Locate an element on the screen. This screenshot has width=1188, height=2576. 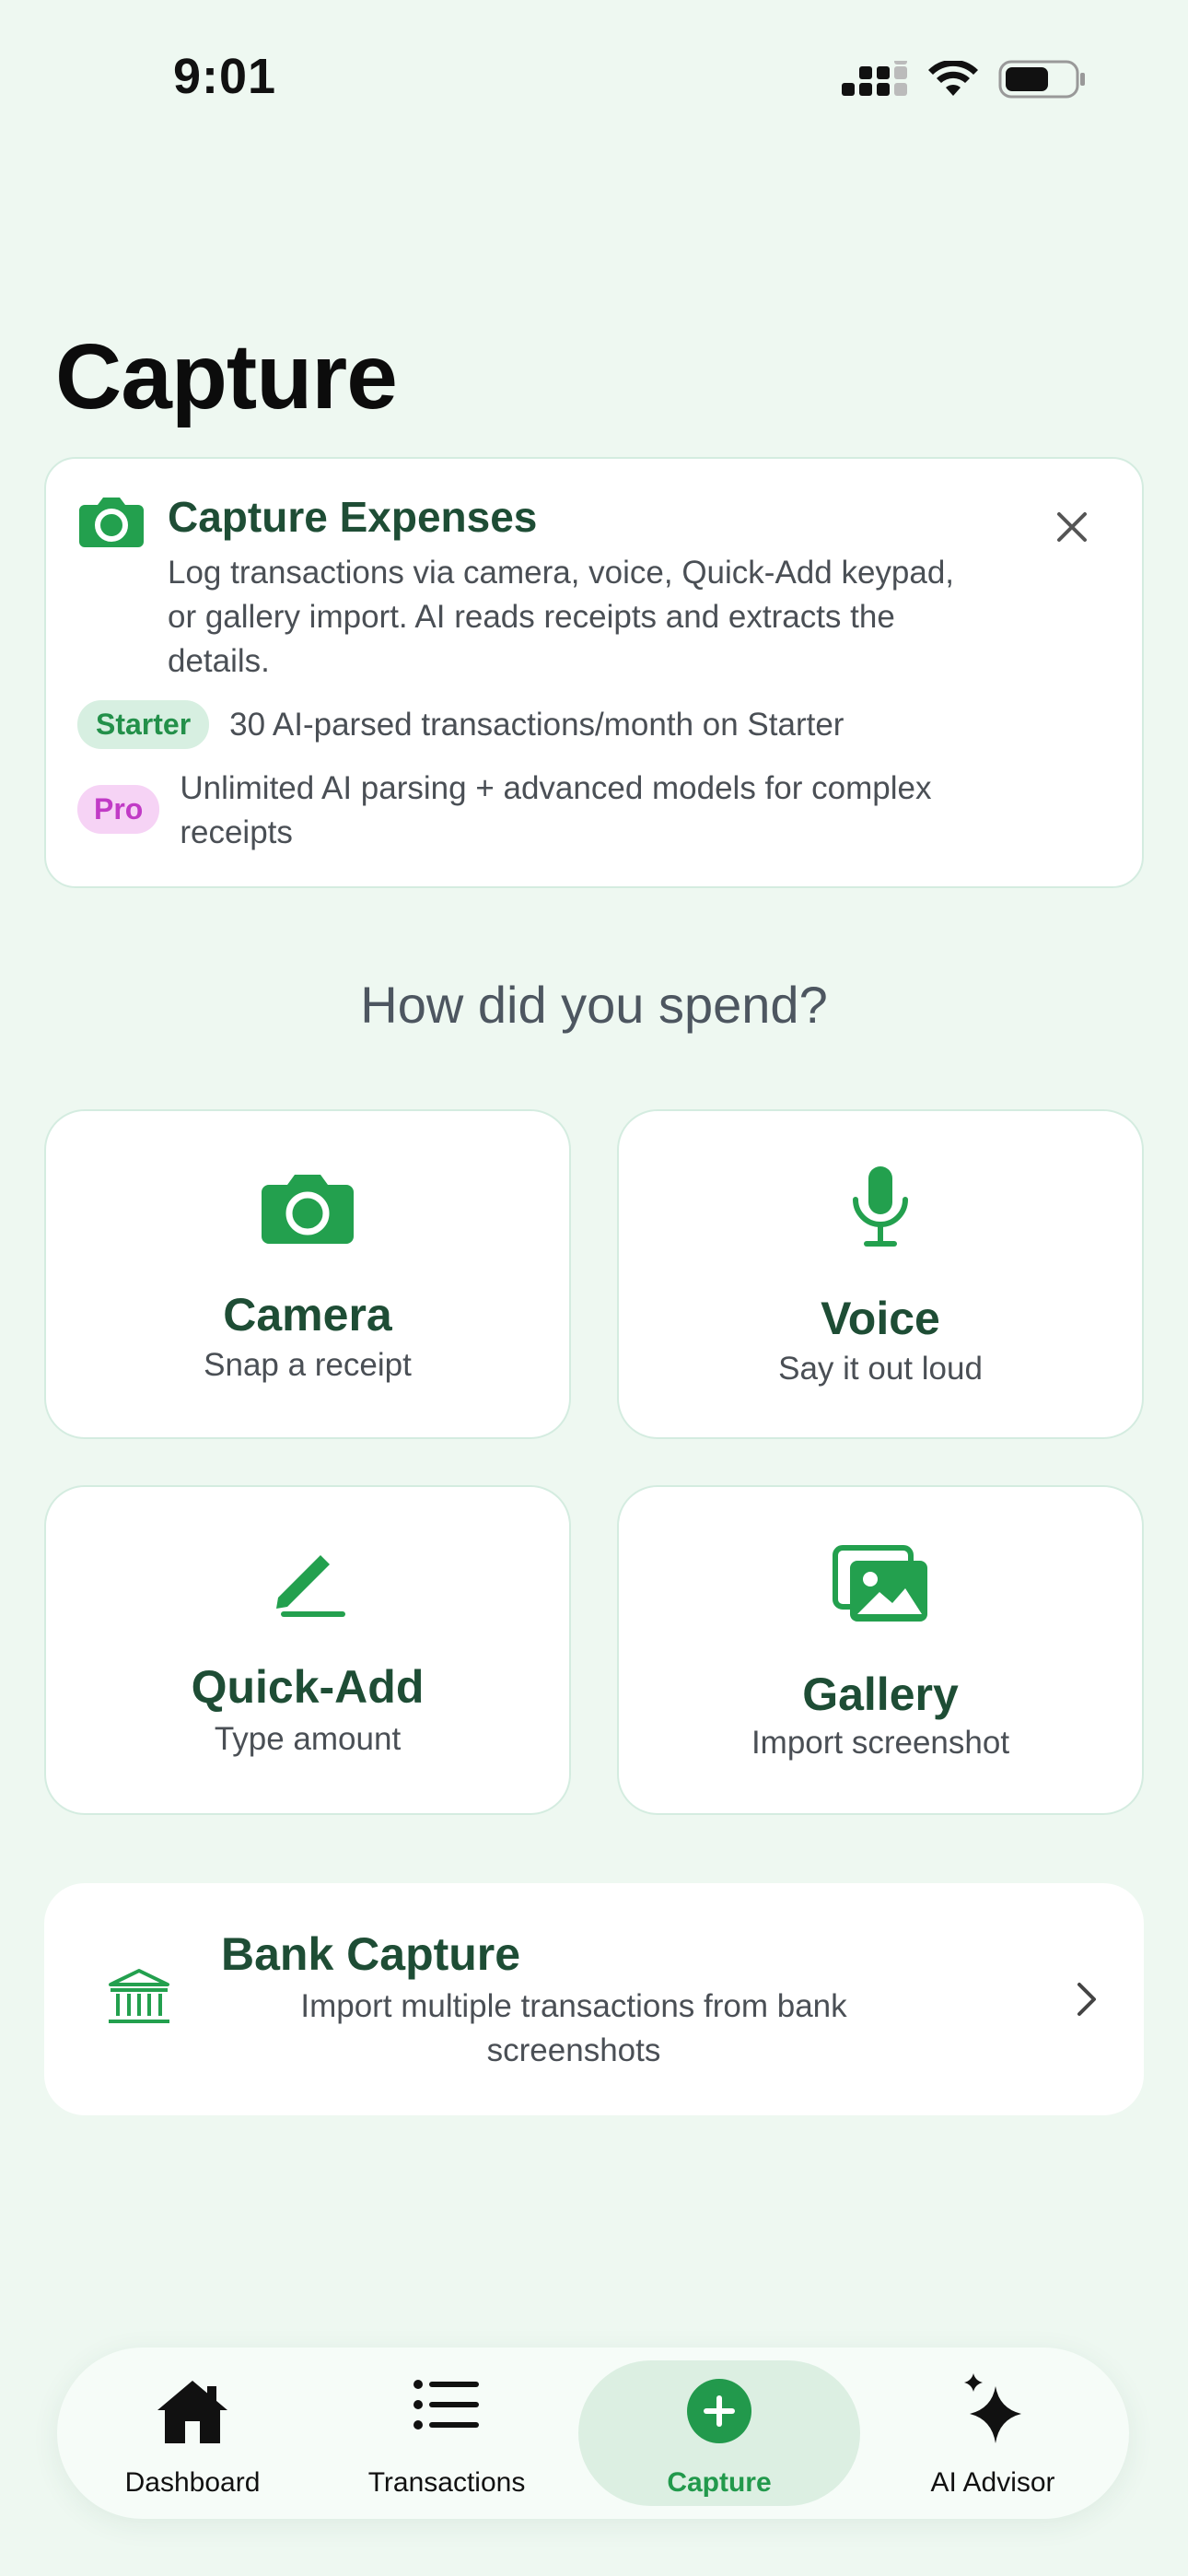
status-bar: 9:01 is located at coordinates (594, 78).